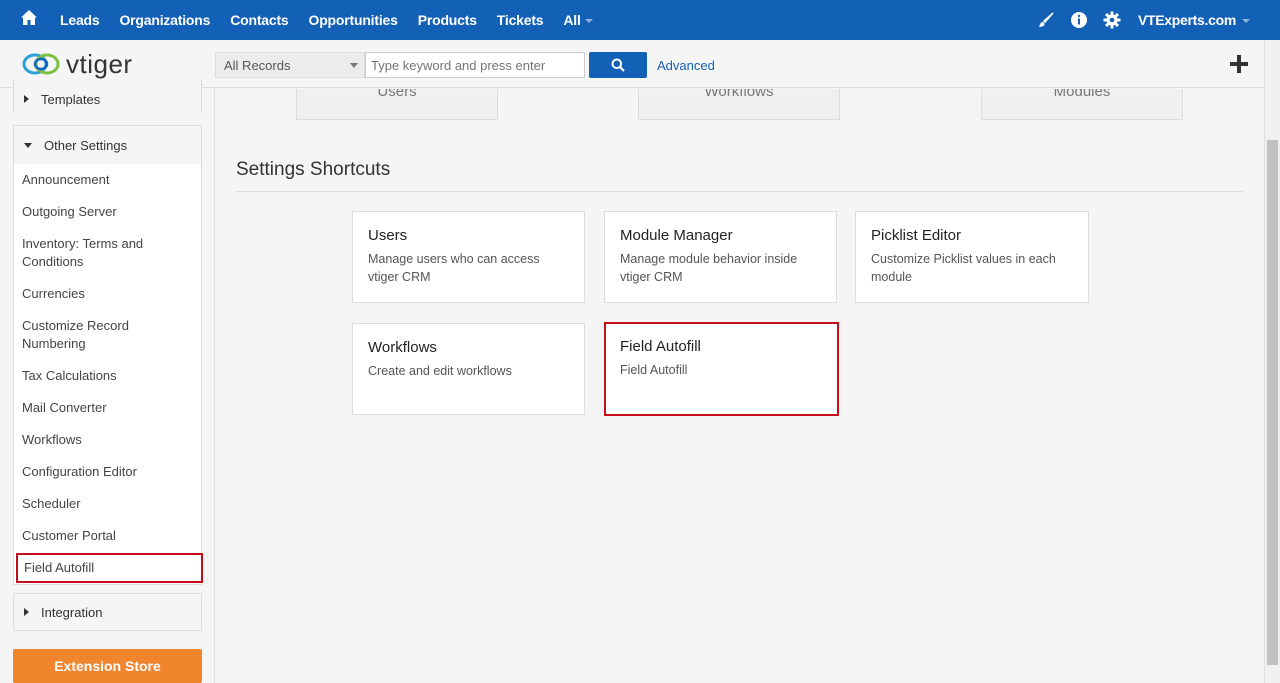 The width and height of the screenshot is (1280, 683). What do you see at coordinates (721, 369) in the screenshot?
I see `shortcut-field-autofill: Field Autofill Field Autofill` at bounding box center [721, 369].